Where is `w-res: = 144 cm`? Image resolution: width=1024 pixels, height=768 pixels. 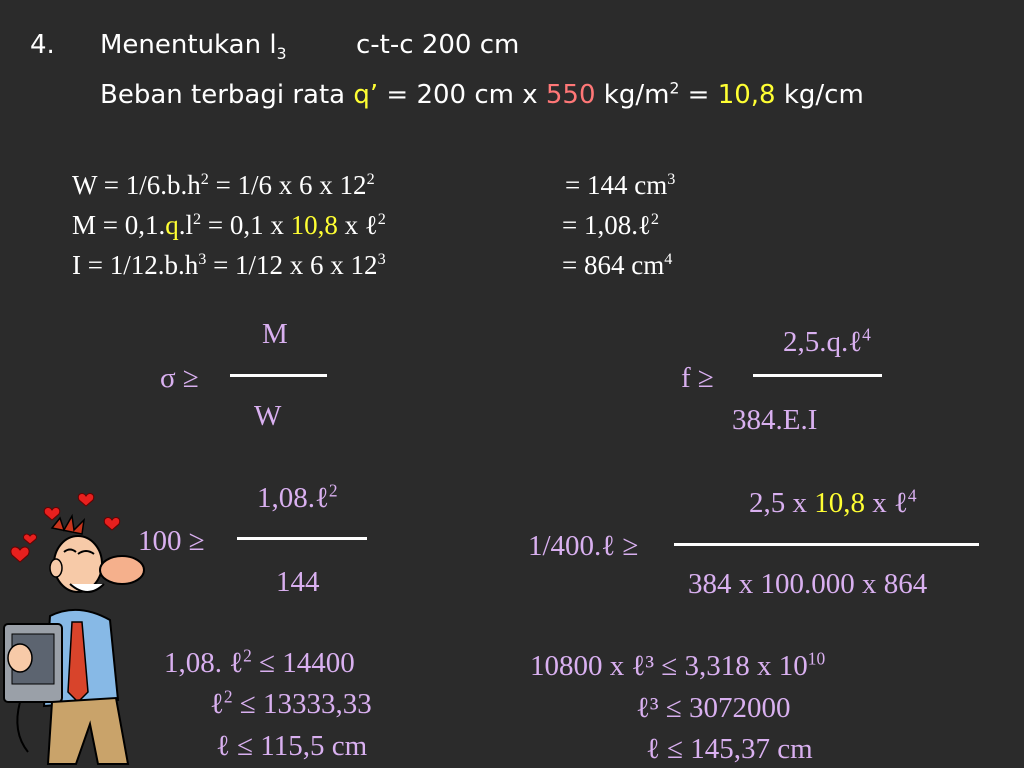 w-res: = 144 cm is located at coordinates (616, 185).